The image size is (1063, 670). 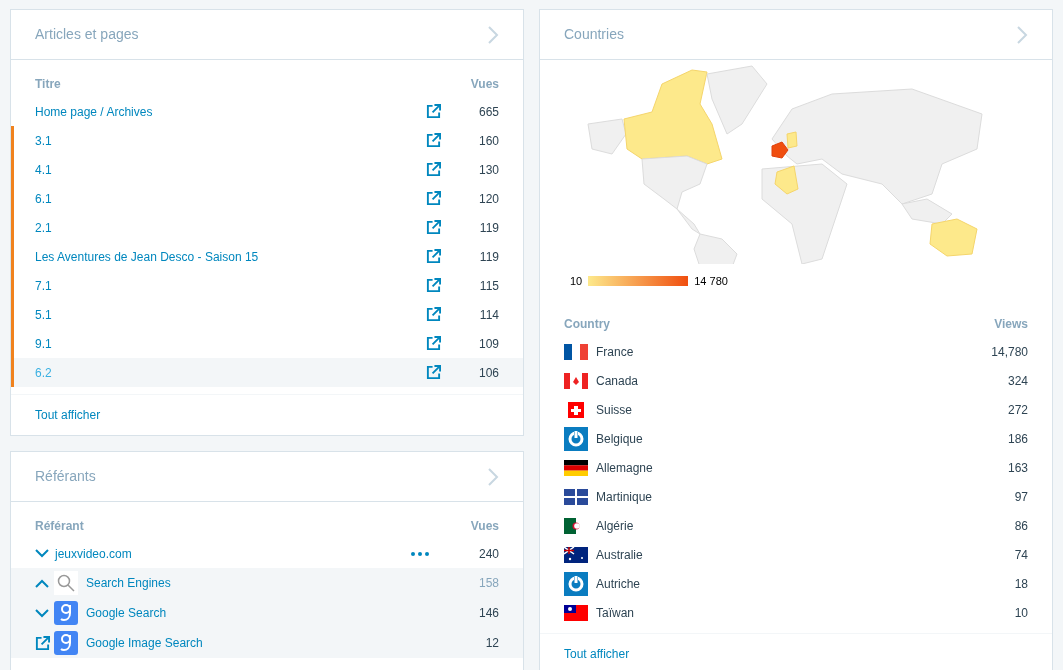 What do you see at coordinates (220, 256) in the screenshot?
I see `page-link: Les Aventures de Jean Desco - Saison 15` at bounding box center [220, 256].